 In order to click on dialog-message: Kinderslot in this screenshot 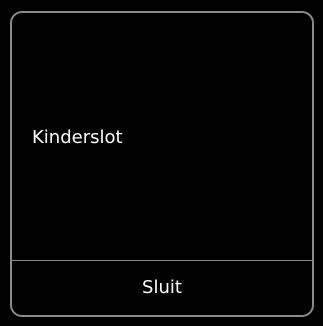, I will do `click(77, 137)`.